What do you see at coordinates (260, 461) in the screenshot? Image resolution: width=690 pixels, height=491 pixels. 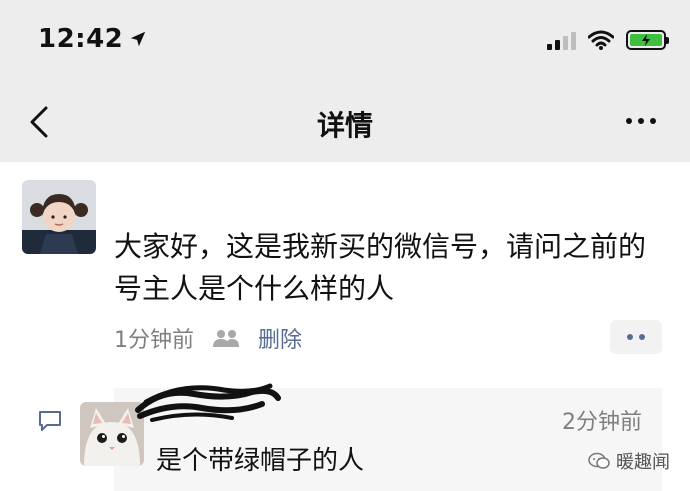 I see `comment-text: 是个带绿帽子的人` at bounding box center [260, 461].